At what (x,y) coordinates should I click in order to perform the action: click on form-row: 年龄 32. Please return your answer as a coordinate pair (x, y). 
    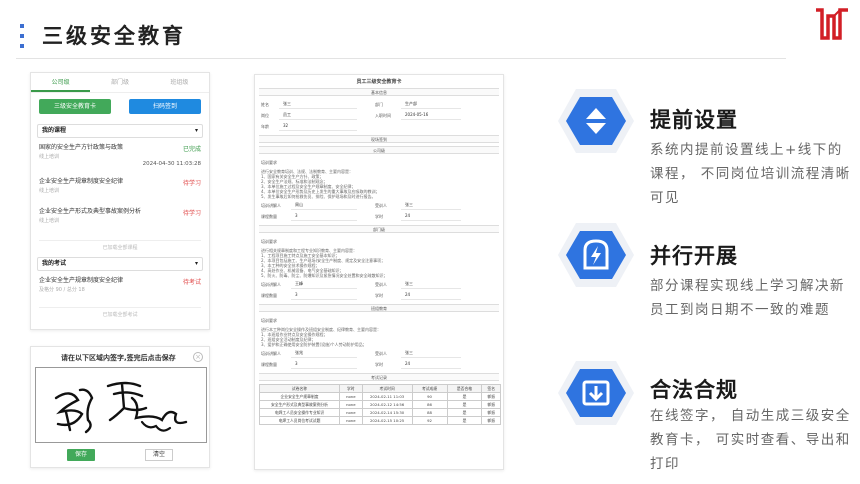
    Looking at the image, I should click on (379, 126).